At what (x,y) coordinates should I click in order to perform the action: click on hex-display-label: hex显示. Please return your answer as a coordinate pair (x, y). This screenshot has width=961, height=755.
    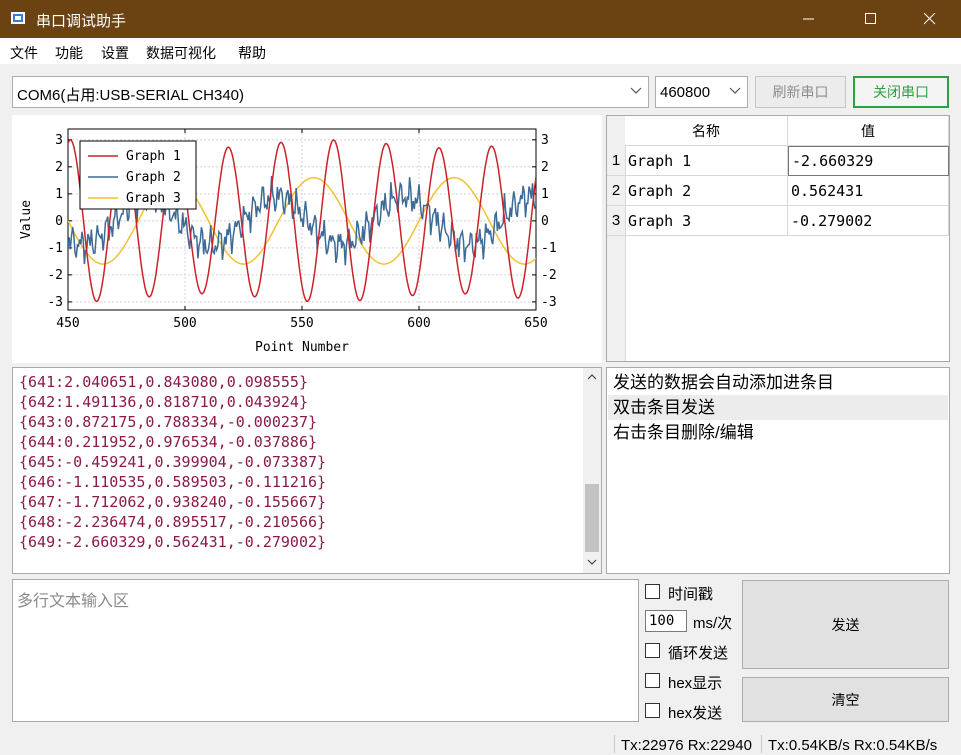
    Looking at the image, I should click on (695, 683).